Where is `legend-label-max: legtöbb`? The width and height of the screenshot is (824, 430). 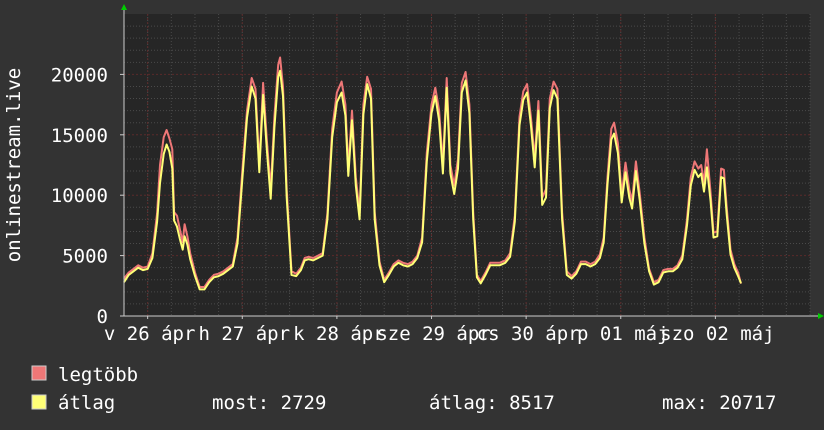
legend-label-max: legtöbb is located at coordinates (98, 375).